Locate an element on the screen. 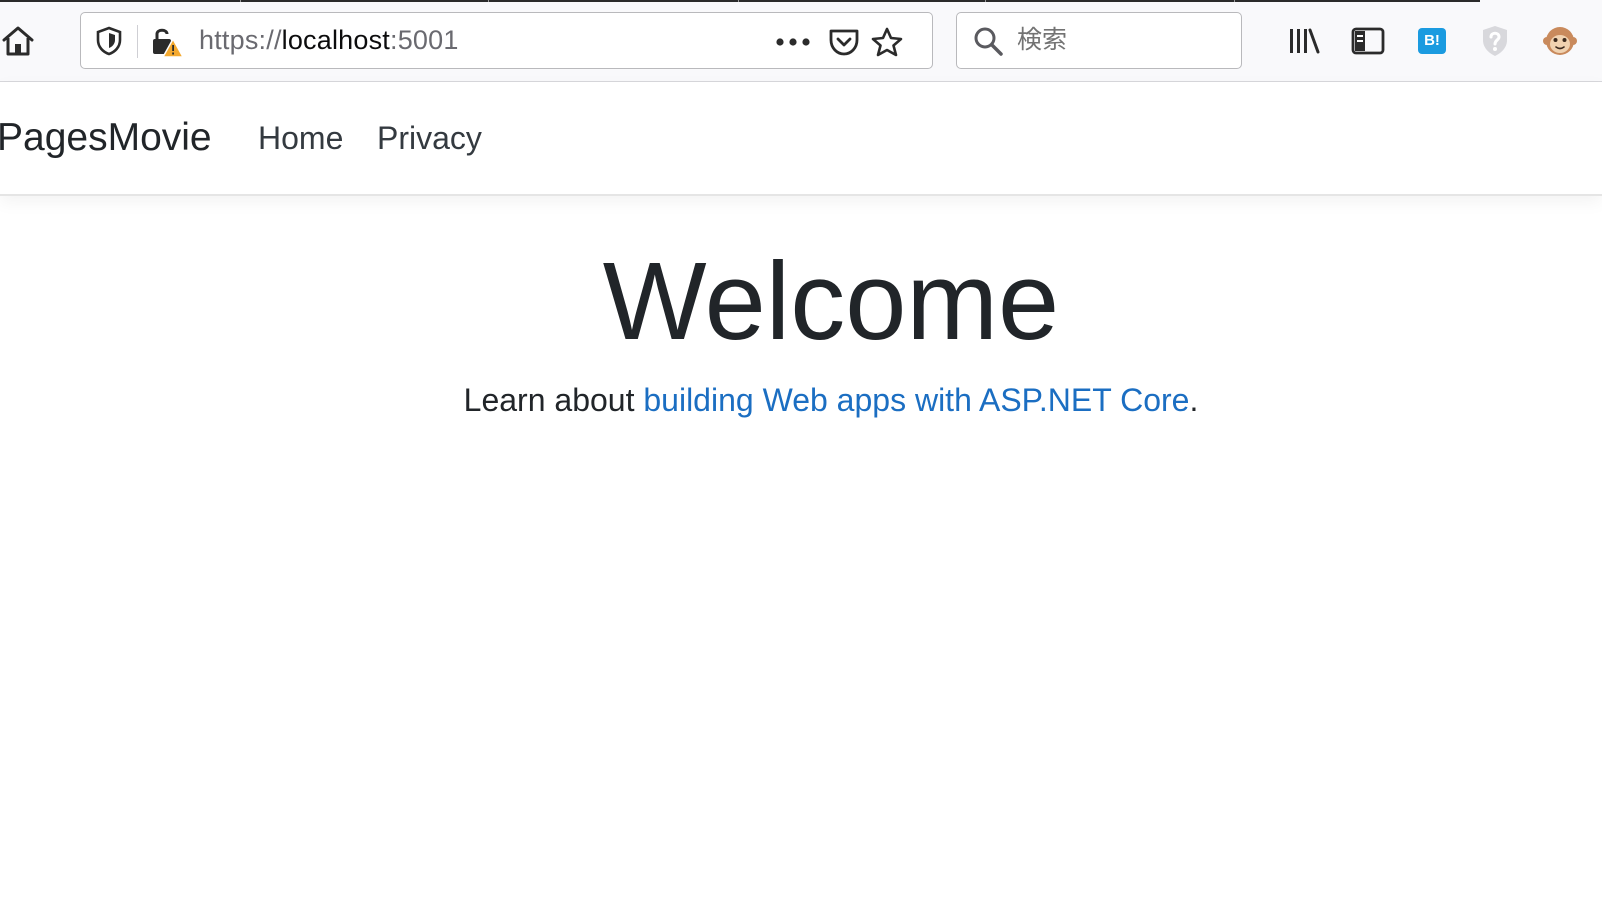 This screenshot has width=1602, height=924. url-host: localhost is located at coordinates (336, 40).